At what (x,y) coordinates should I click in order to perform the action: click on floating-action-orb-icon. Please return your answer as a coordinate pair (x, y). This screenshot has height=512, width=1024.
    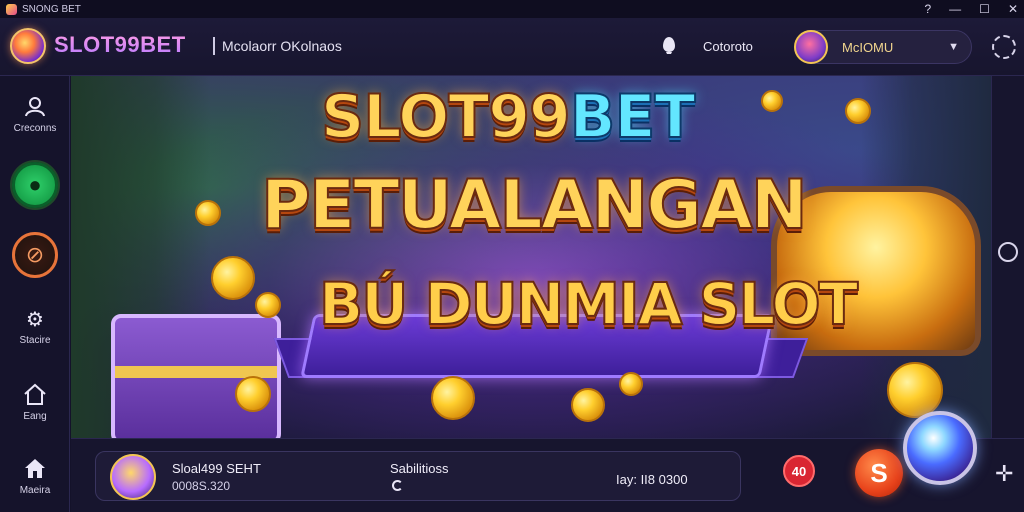
    Looking at the image, I should click on (940, 448).